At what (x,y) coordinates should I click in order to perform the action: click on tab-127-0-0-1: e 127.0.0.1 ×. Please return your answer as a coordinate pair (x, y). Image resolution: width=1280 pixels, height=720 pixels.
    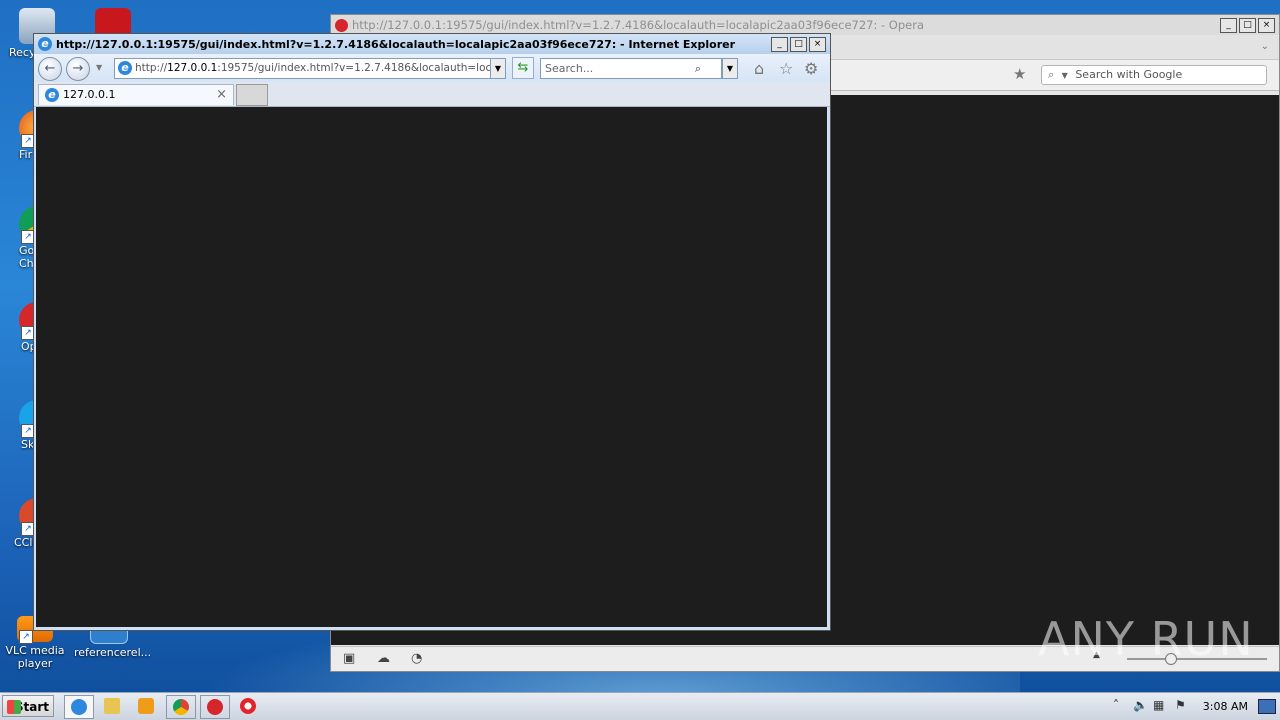
    Looking at the image, I should click on (136, 94).